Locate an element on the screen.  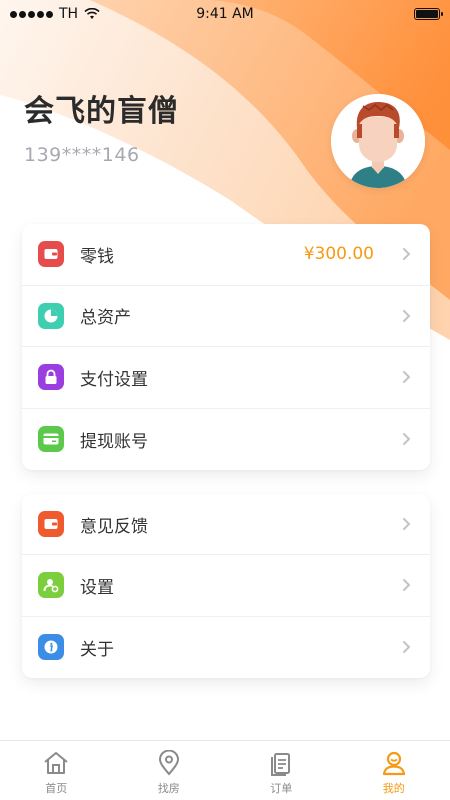
avatar is located at coordinates (378, 141).